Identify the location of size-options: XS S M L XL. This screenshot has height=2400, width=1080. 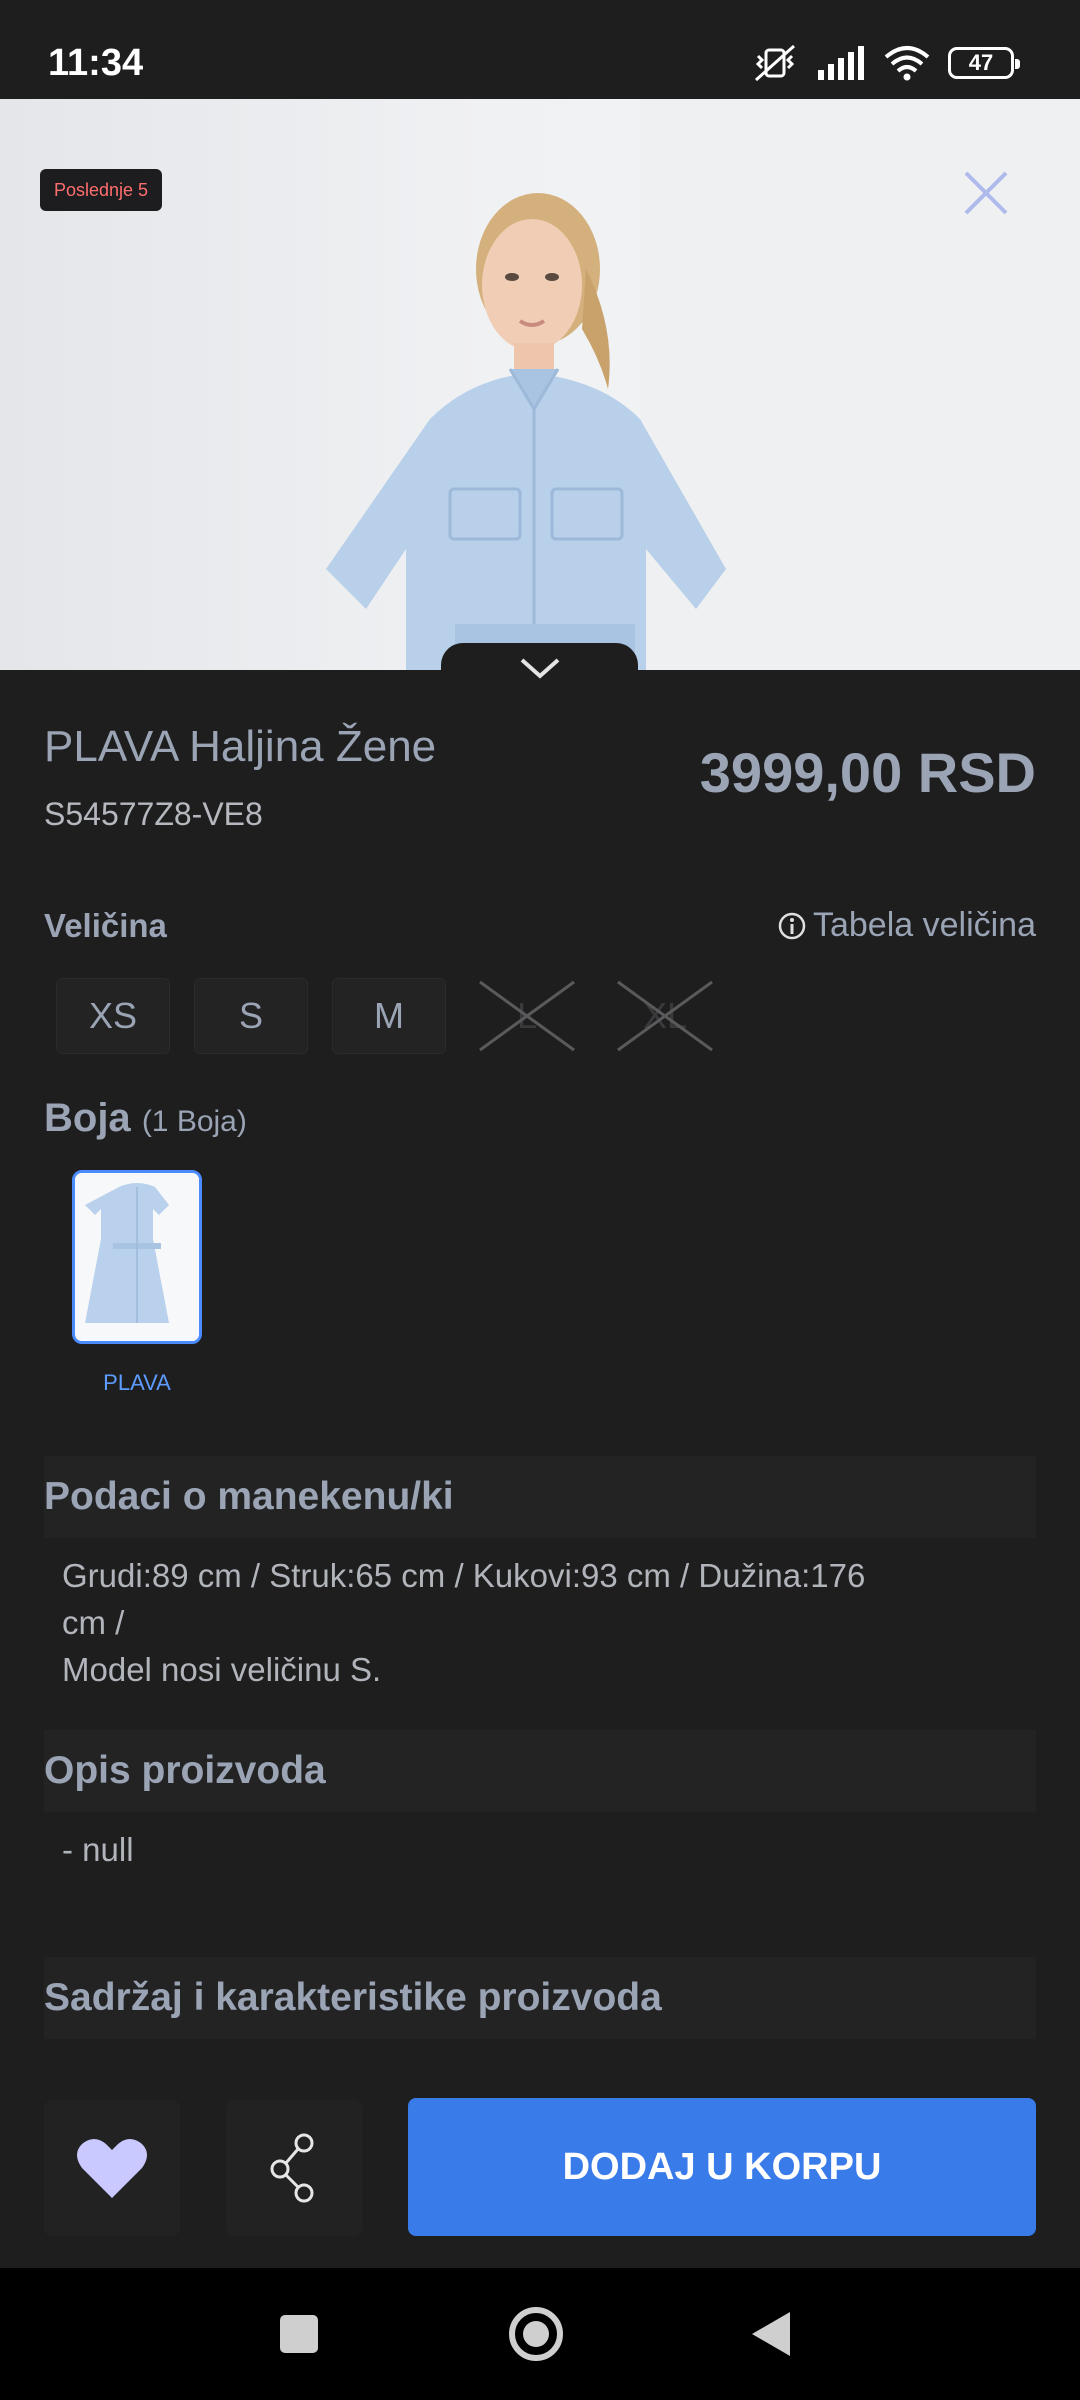
(389, 1016).